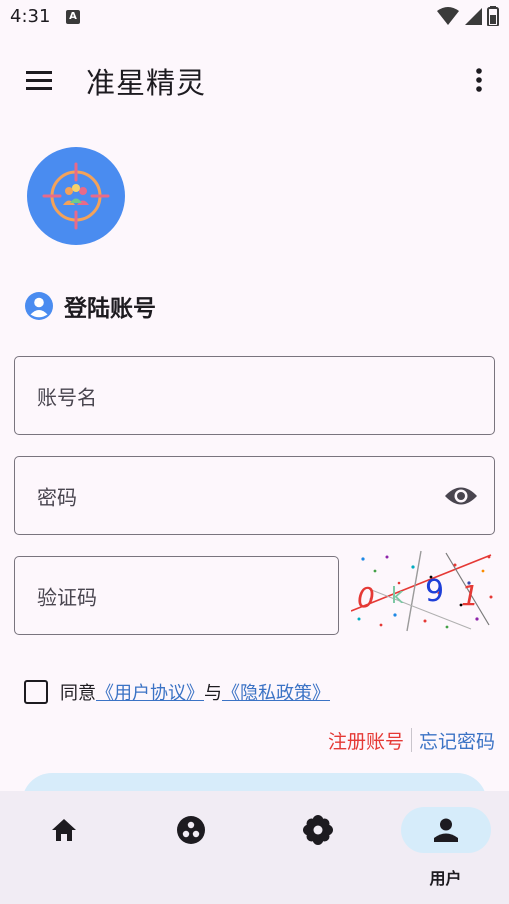  What do you see at coordinates (254, 80) in the screenshot?
I see `app-bar: 准星精灵` at bounding box center [254, 80].